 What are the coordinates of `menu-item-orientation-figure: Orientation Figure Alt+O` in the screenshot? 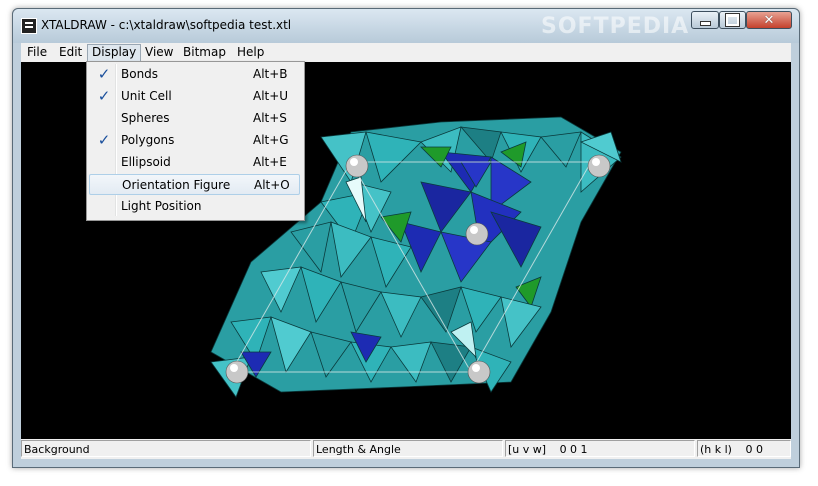 It's located at (194, 184).